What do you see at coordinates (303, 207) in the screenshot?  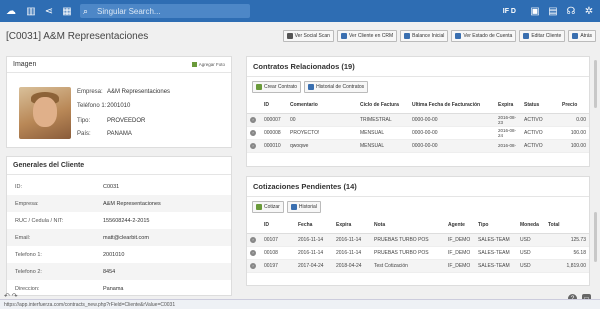 I see `quote-history-button: Historial` at bounding box center [303, 207].